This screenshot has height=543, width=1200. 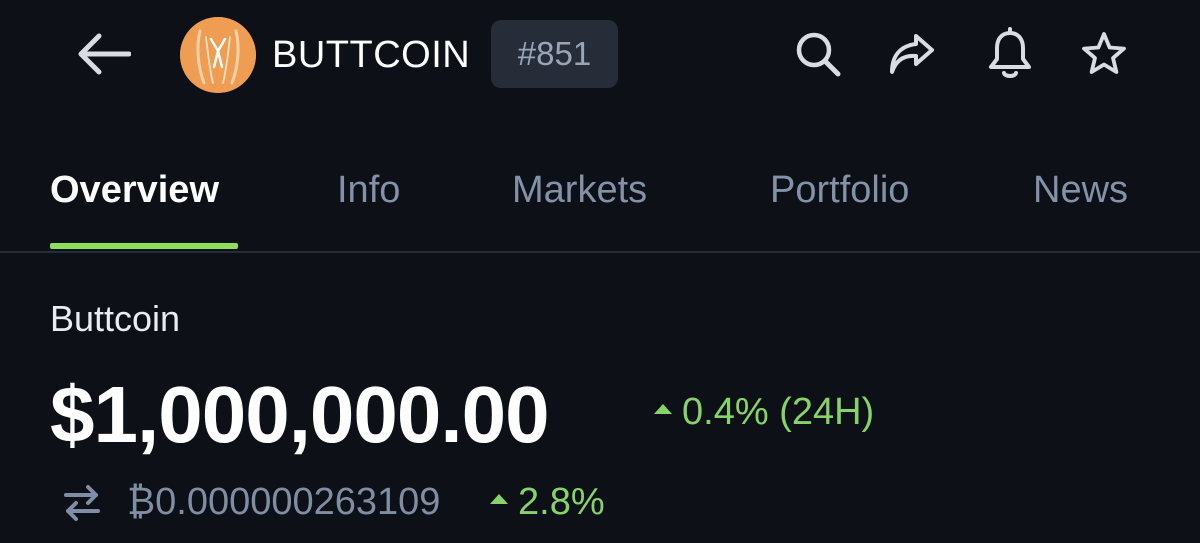 What do you see at coordinates (218, 55) in the screenshot?
I see `coin-logo` at bounding box center [218, 55].